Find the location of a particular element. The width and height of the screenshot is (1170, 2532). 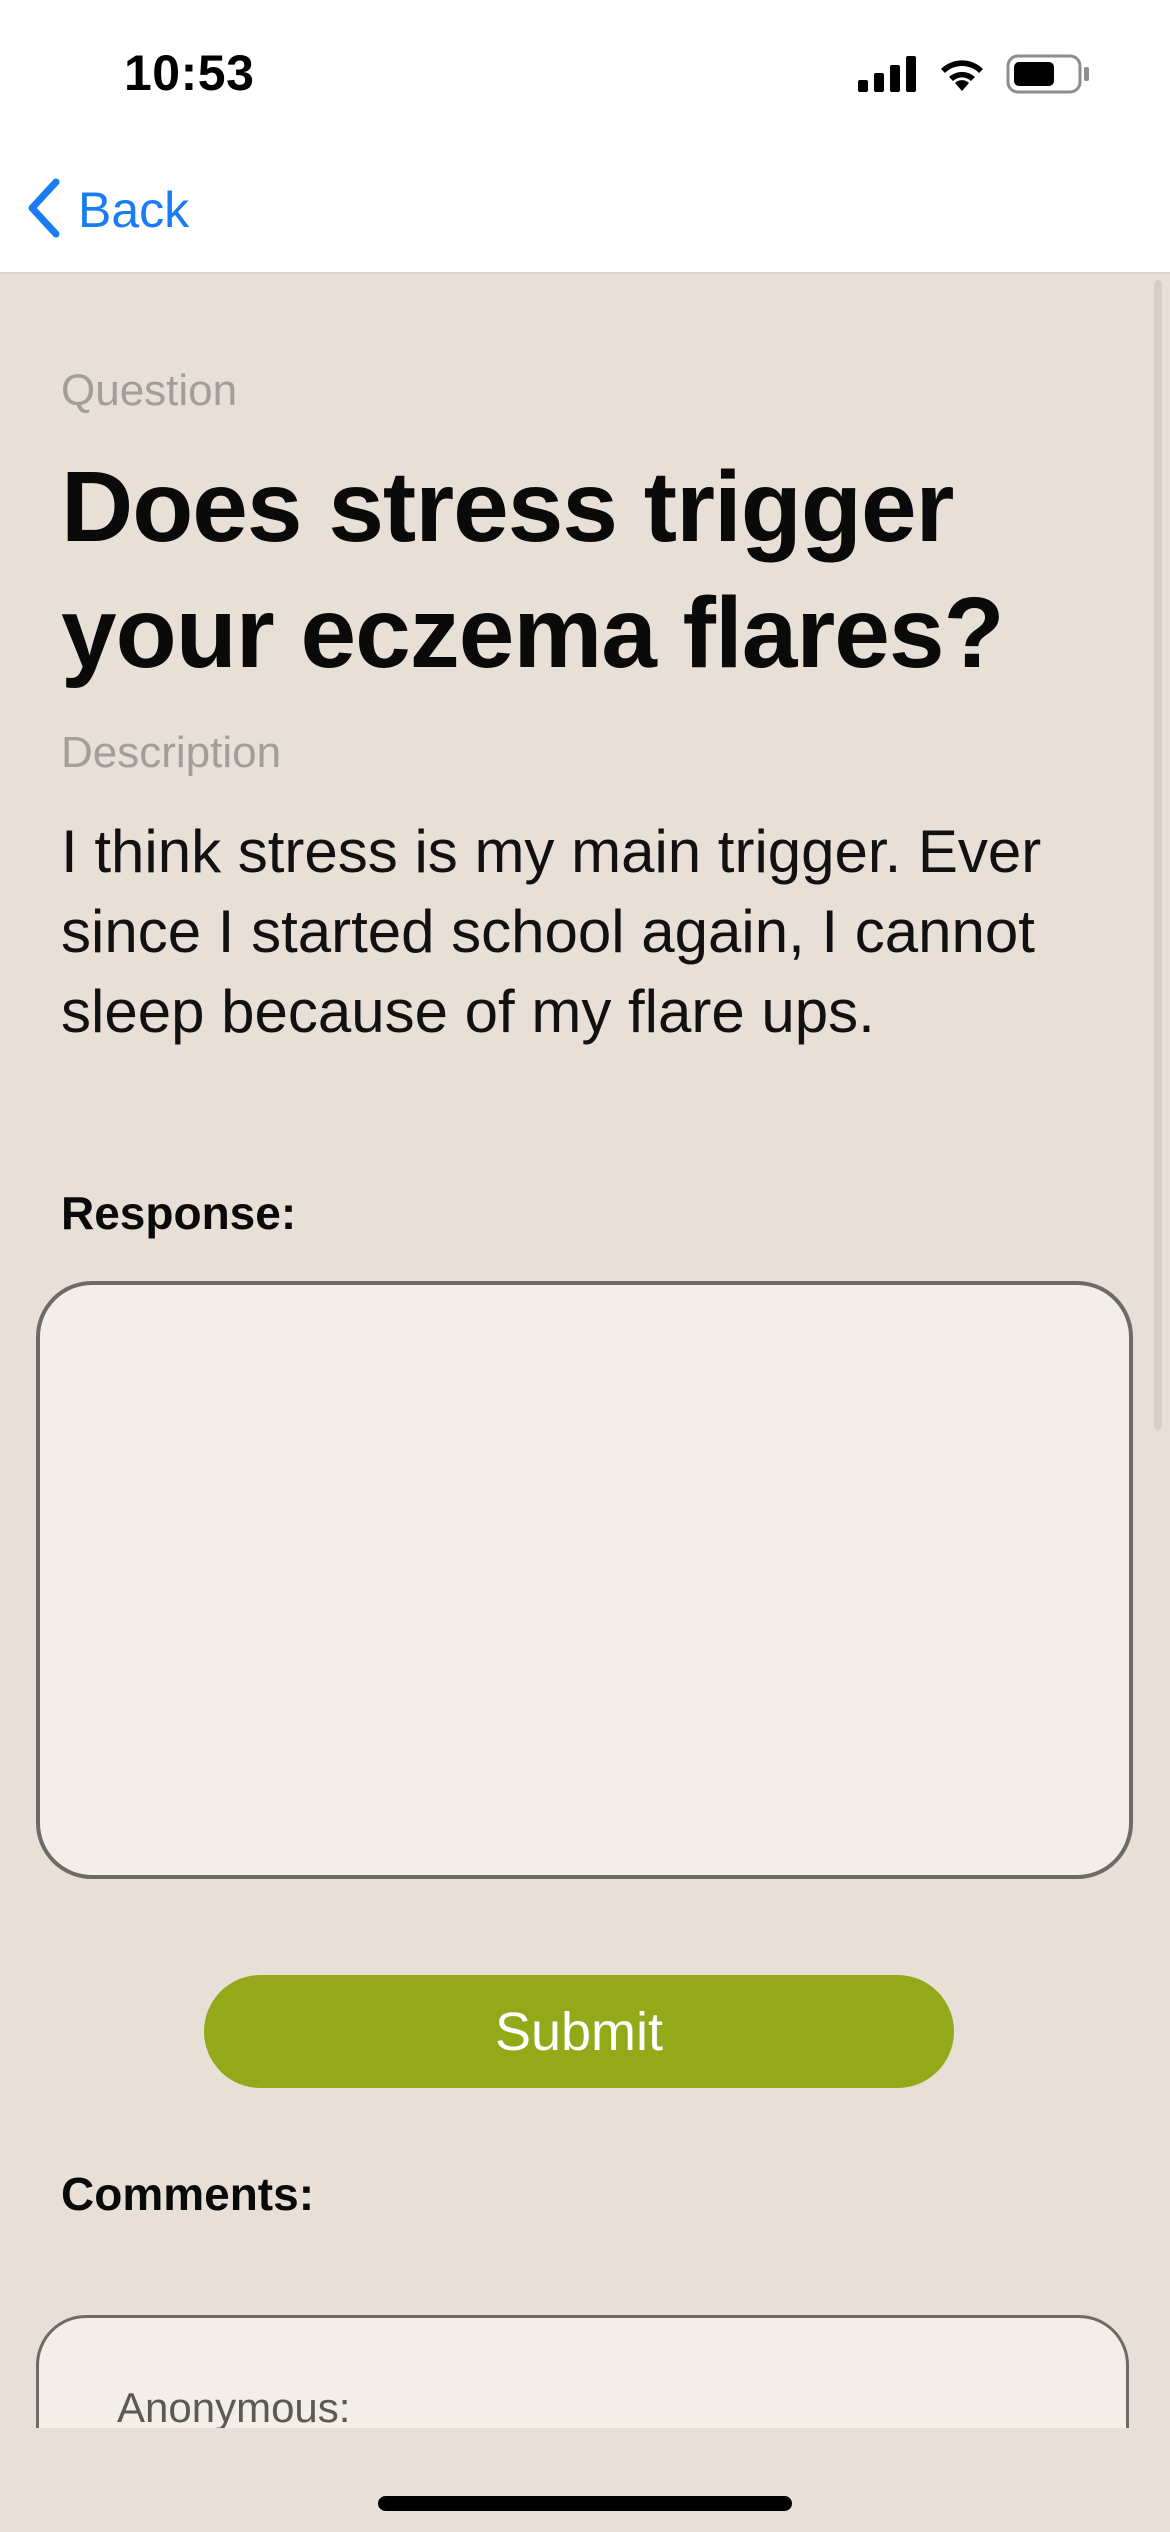

question-label: Question is located at coordinates (149, 390).